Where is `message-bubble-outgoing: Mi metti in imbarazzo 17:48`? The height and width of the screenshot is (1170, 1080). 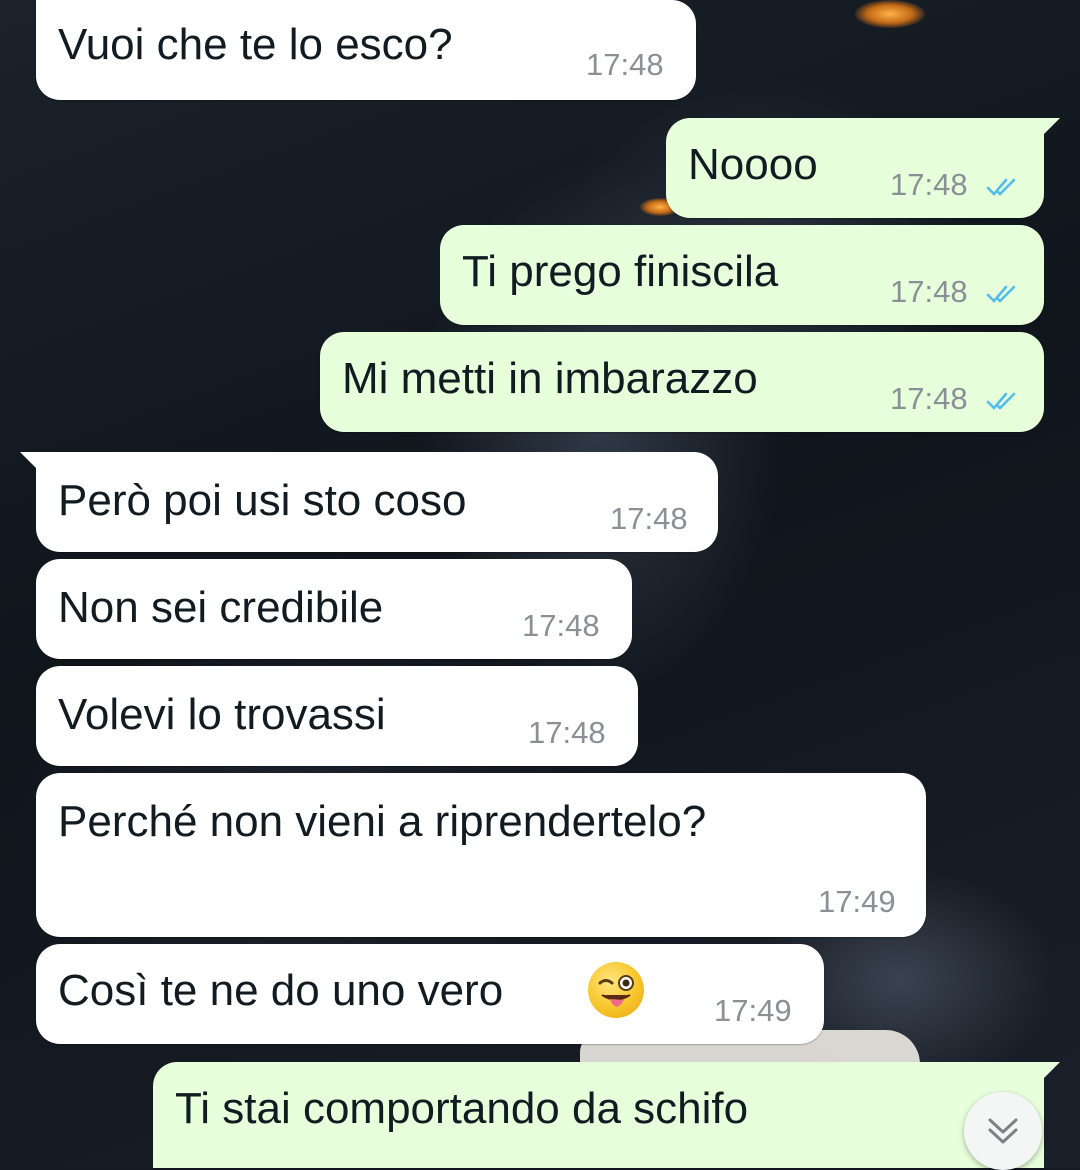 message-bubble-outgoing: Mi metti in imbarazzo 17:48 is located at coordinates (682, 382).